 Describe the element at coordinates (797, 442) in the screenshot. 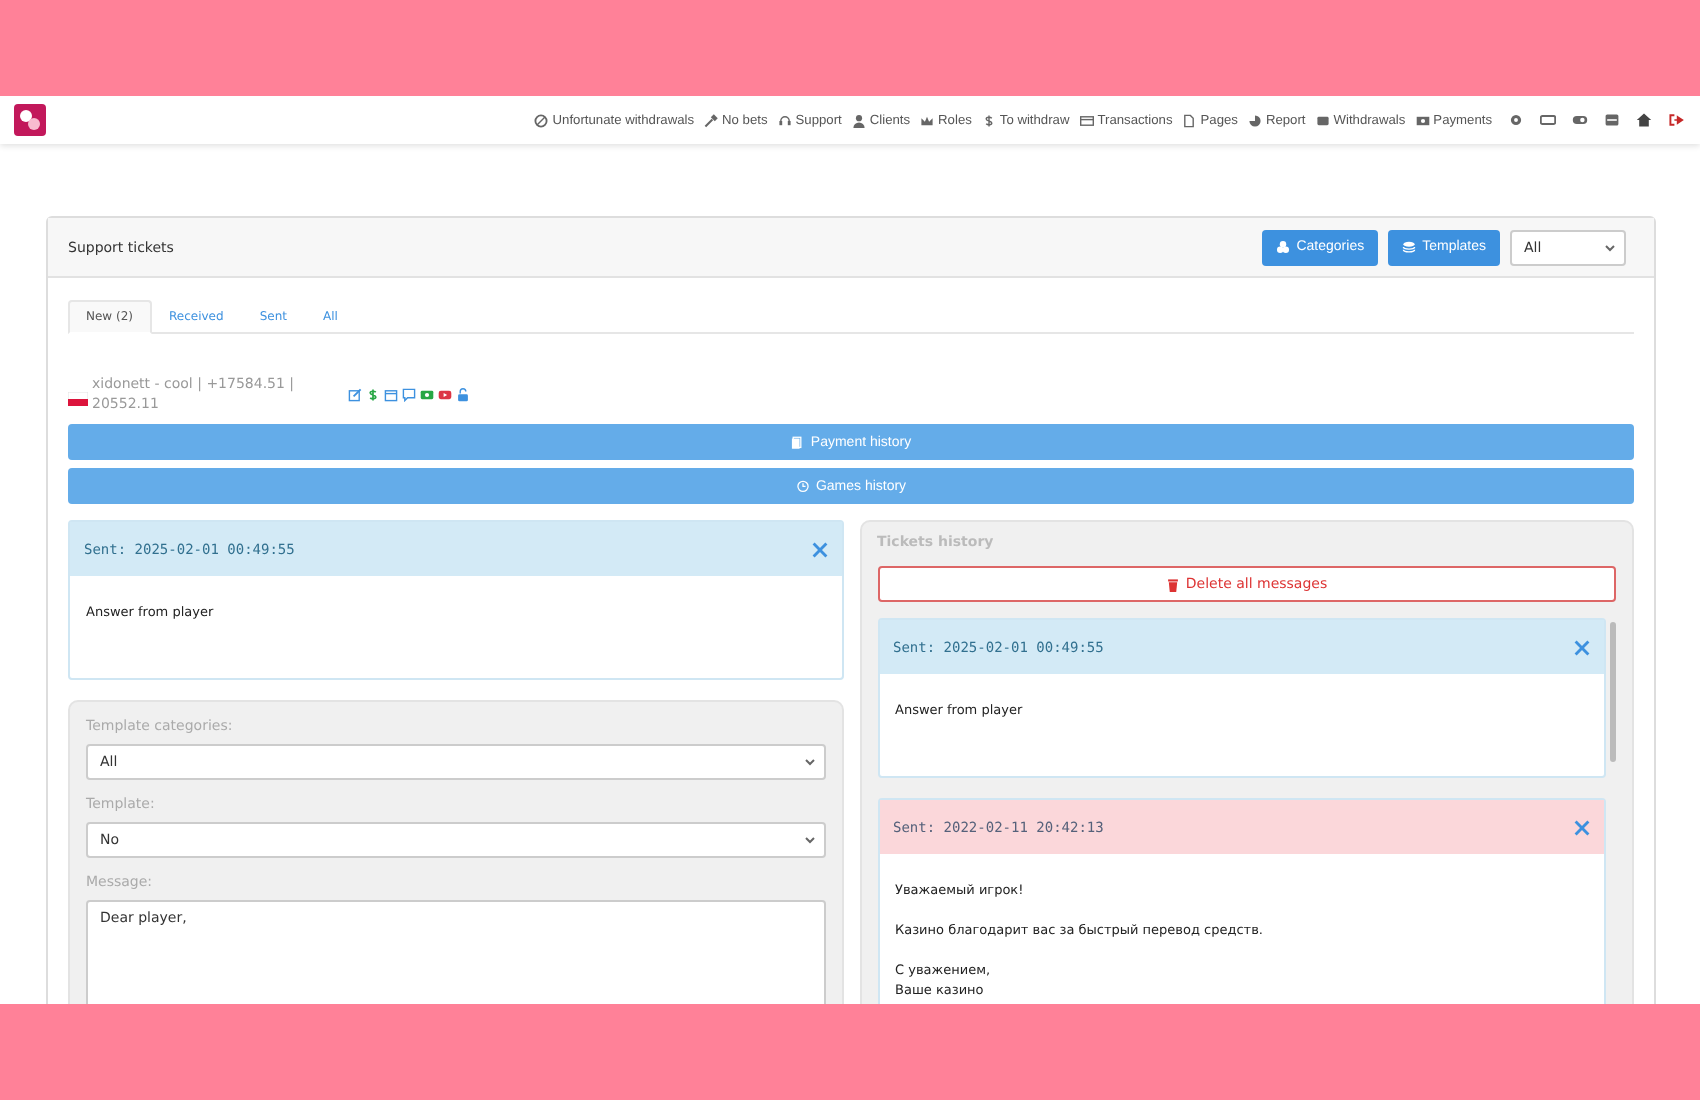

I see `copy-icon` at that location.